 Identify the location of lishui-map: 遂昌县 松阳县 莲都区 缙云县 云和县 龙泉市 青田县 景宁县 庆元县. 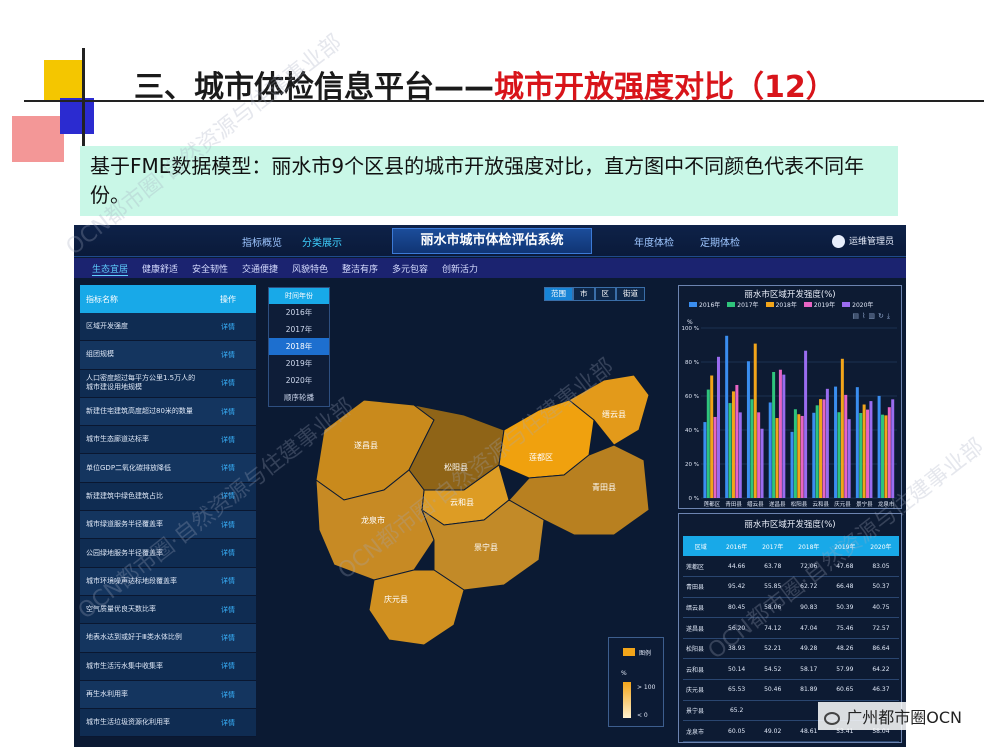
(494, 510).